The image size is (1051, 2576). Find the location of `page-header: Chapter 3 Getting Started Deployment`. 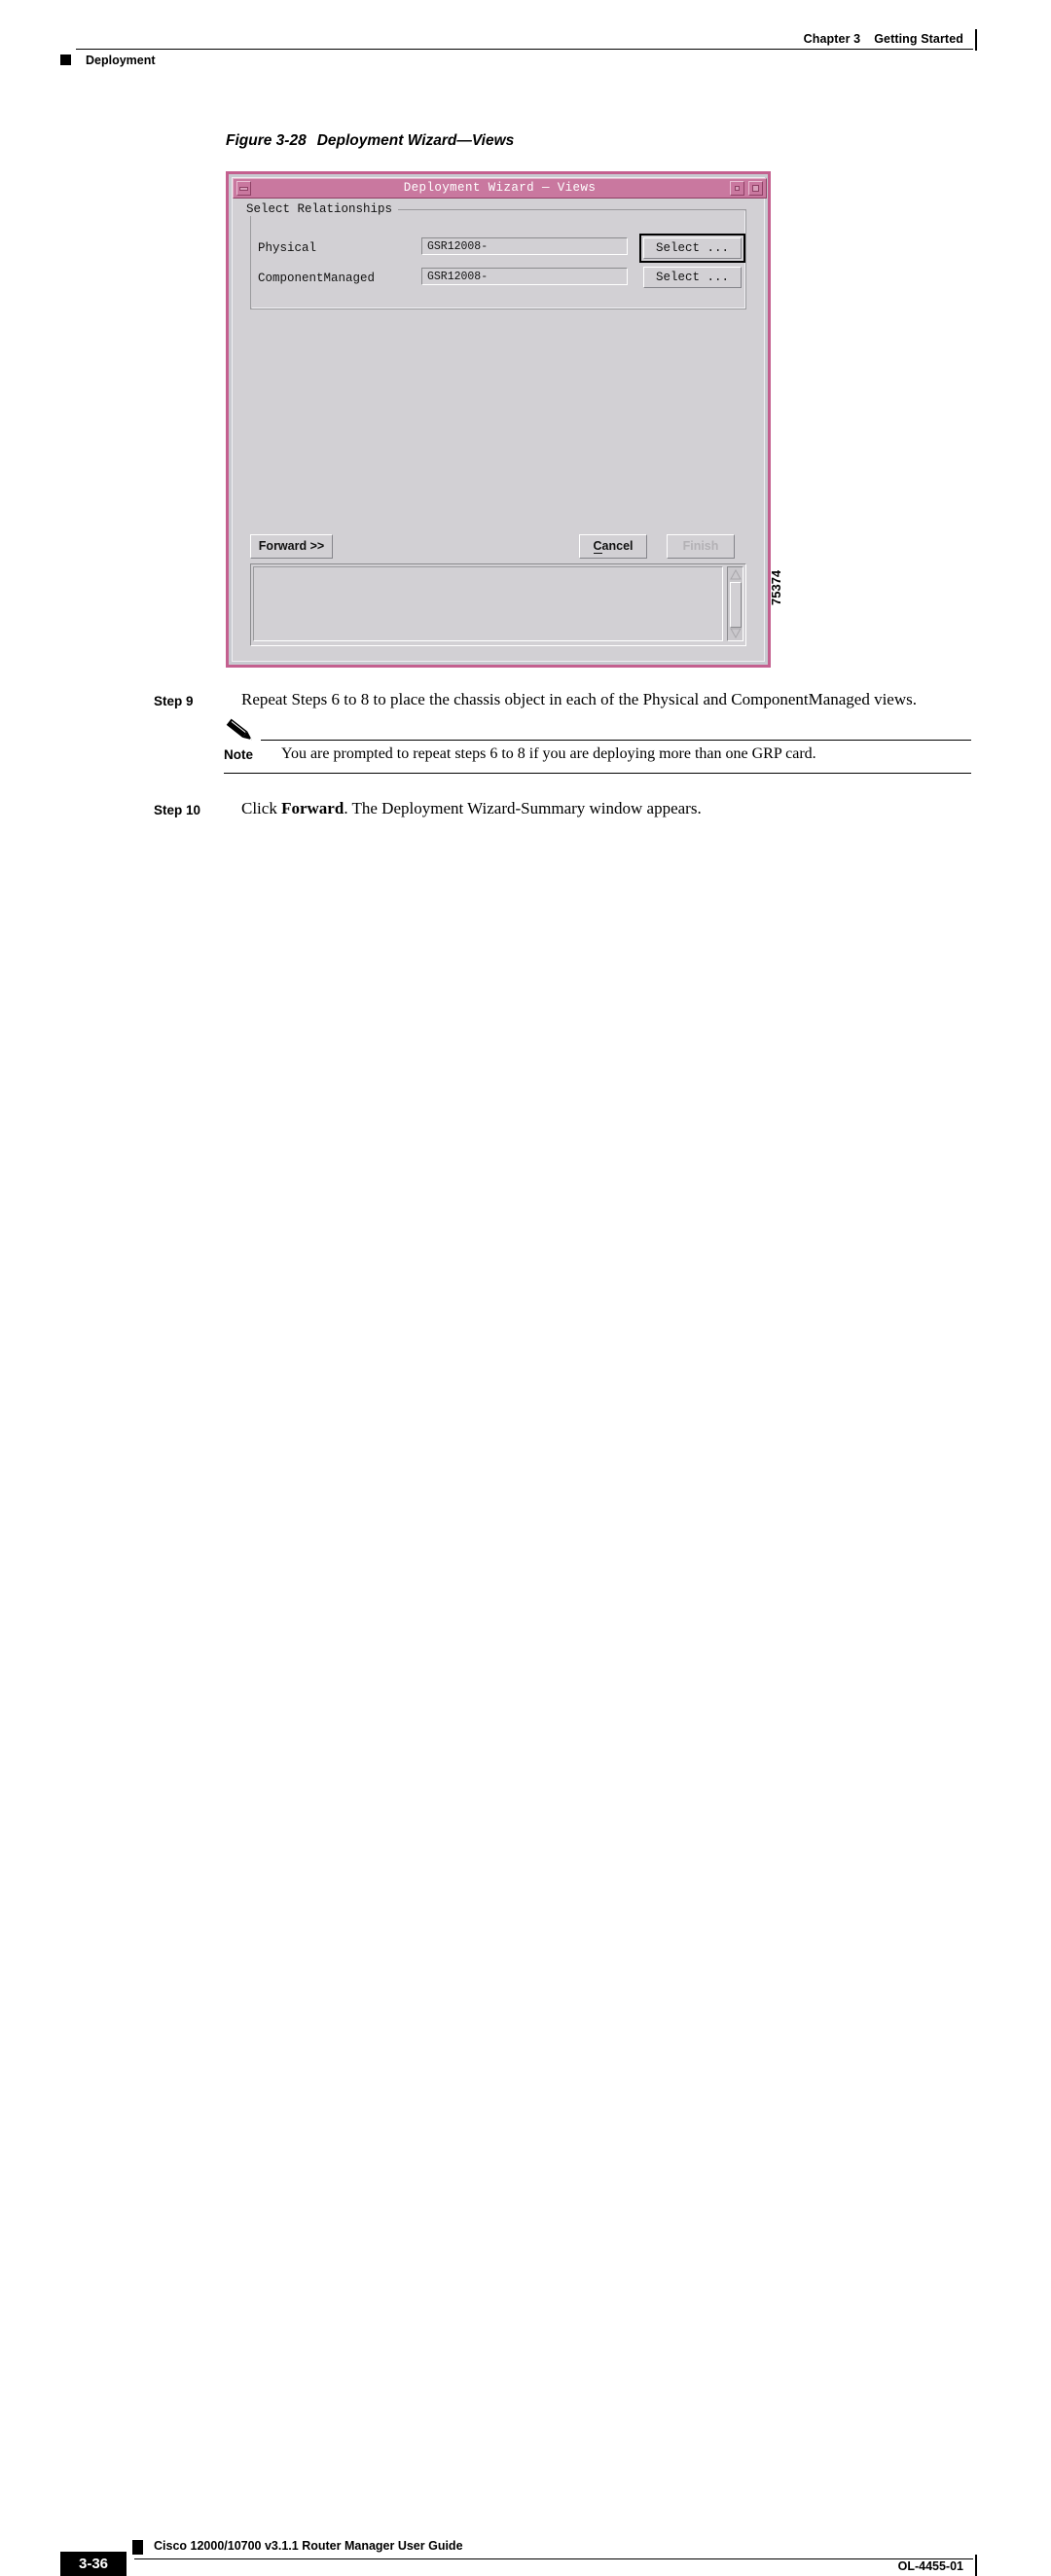

page-header: Chapter 3 Getting Started Deployment is located at coordinates (525, 41).